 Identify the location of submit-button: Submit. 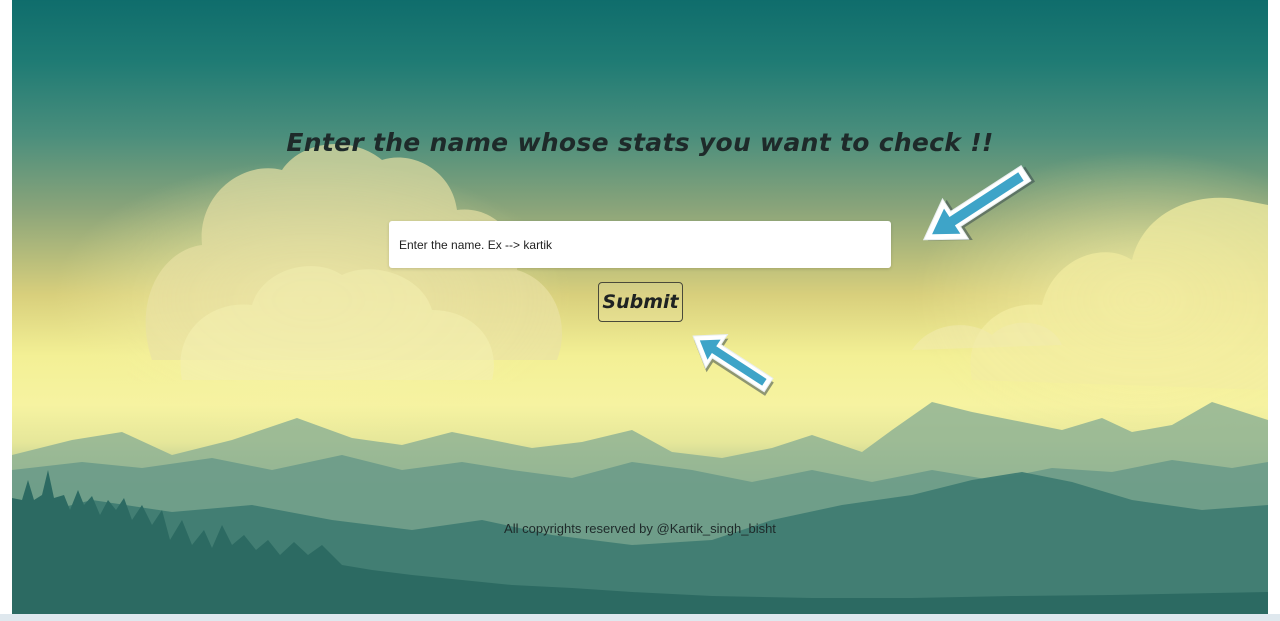
(640, 302).